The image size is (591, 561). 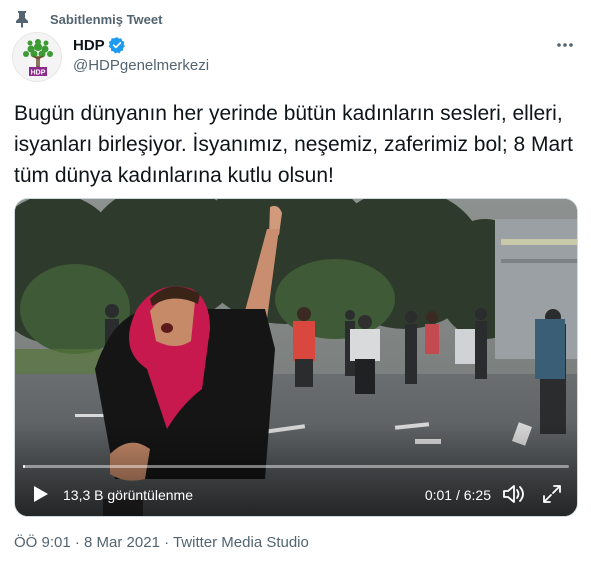 I want to click on hdp-logo: HDP, so click(x=38, y=58).